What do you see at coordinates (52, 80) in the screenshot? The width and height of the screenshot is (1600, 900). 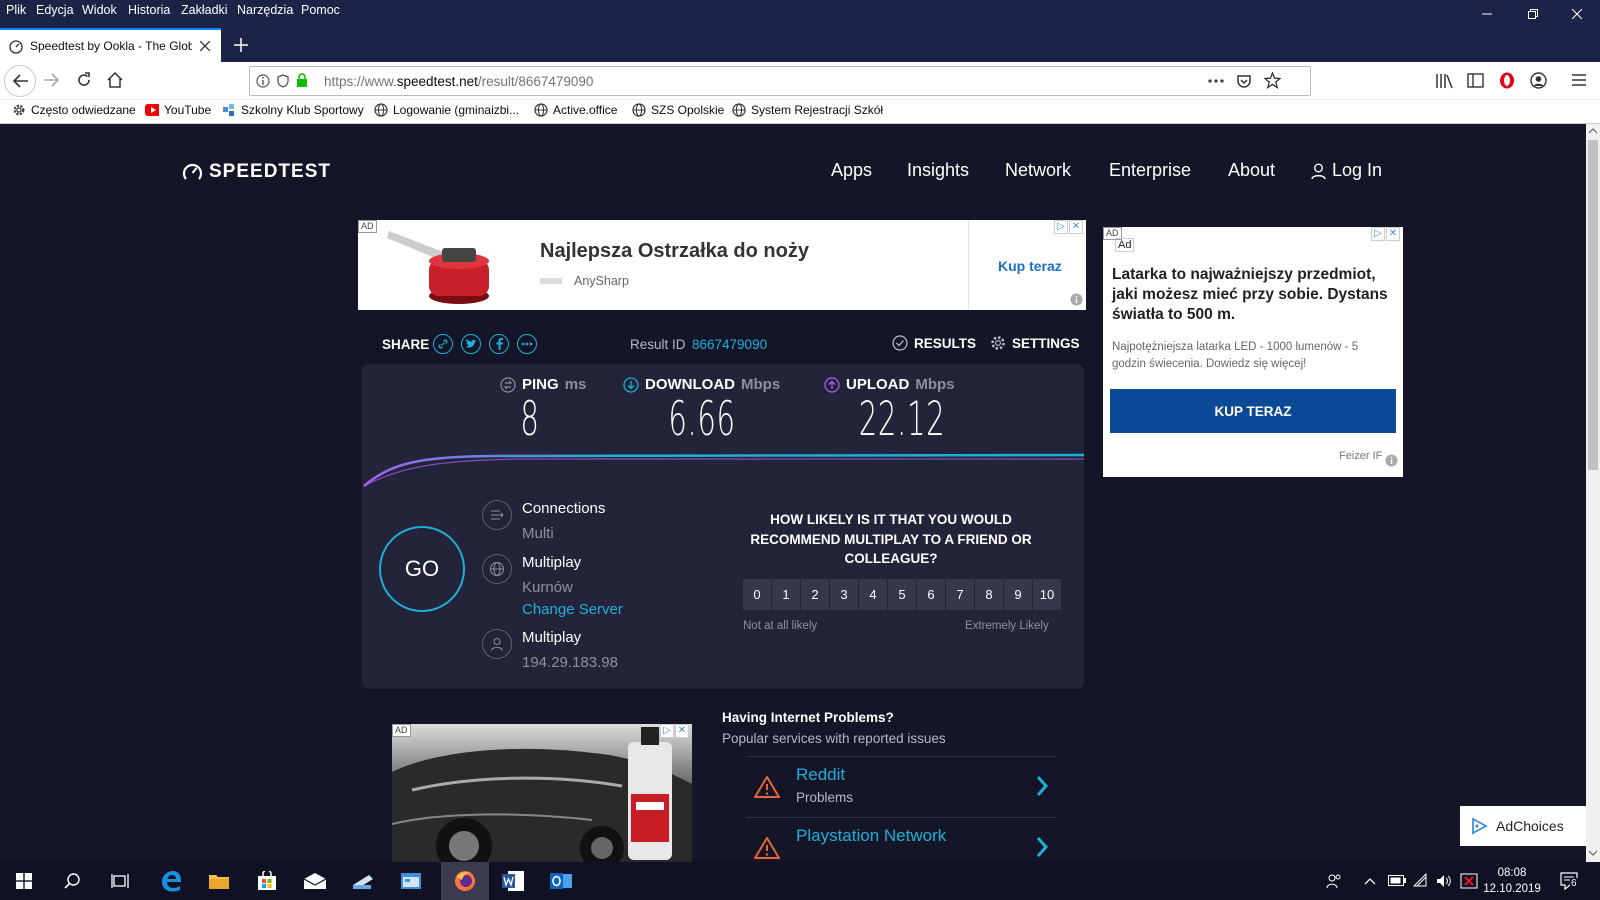 I see `forward-arrow-icon` at bounding box center [52, 80].